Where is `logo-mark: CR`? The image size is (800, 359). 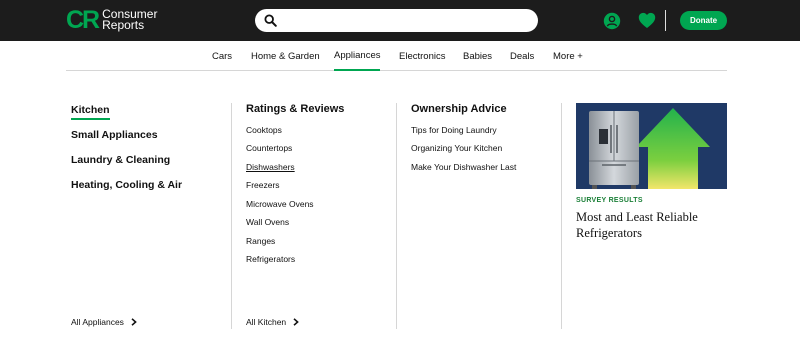
logo-mark: CR is located at coordinates (83, 20).